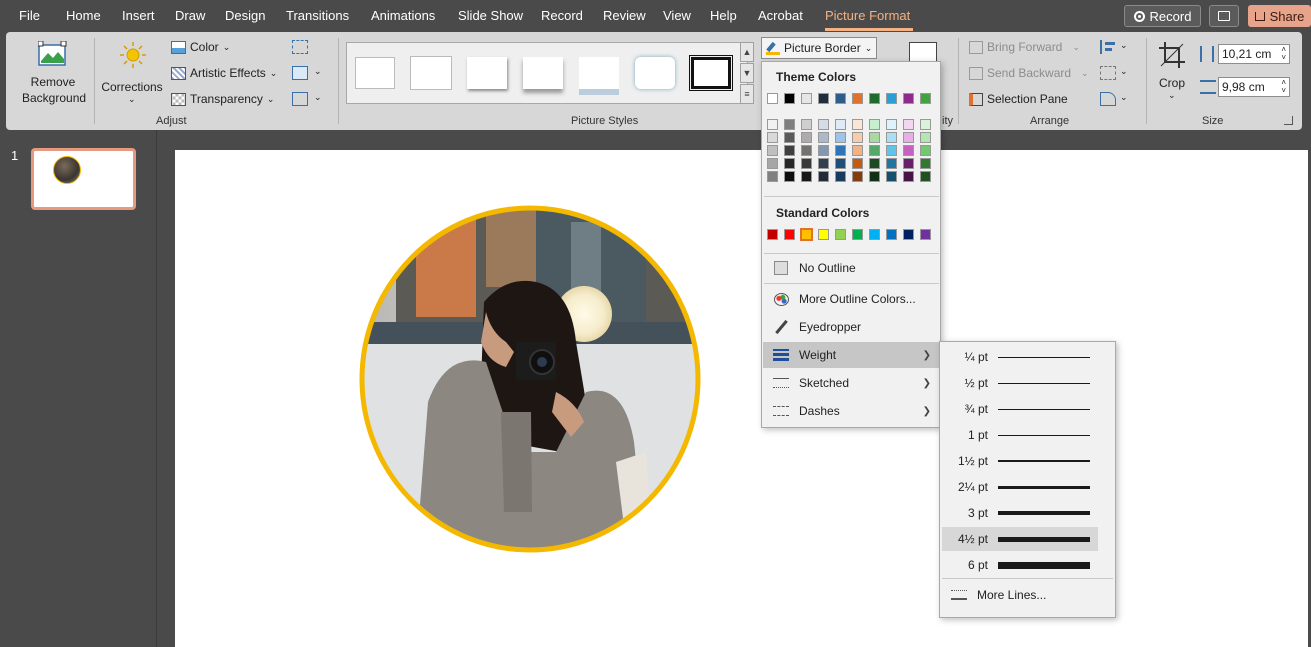  I want to click on corrections-button: Corrections ⌄, so click(132, 74).